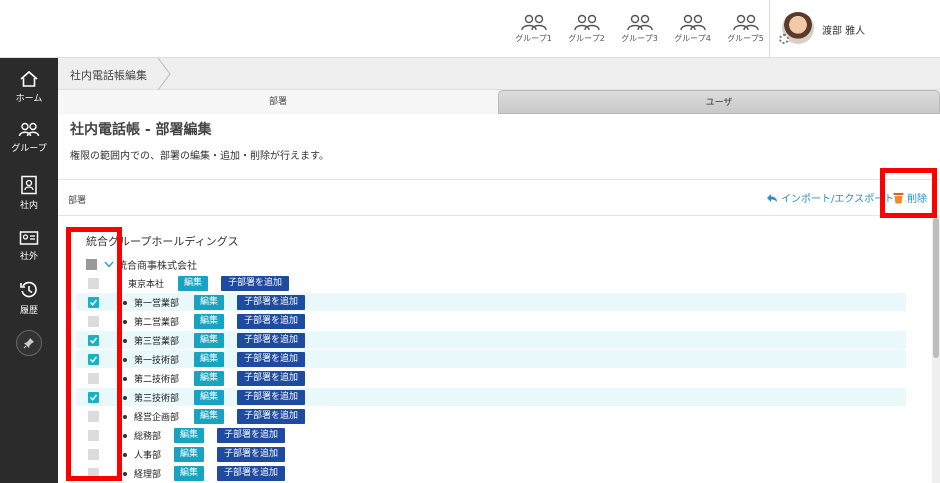  I want to click on section-label: 部署, so click(77, 201).